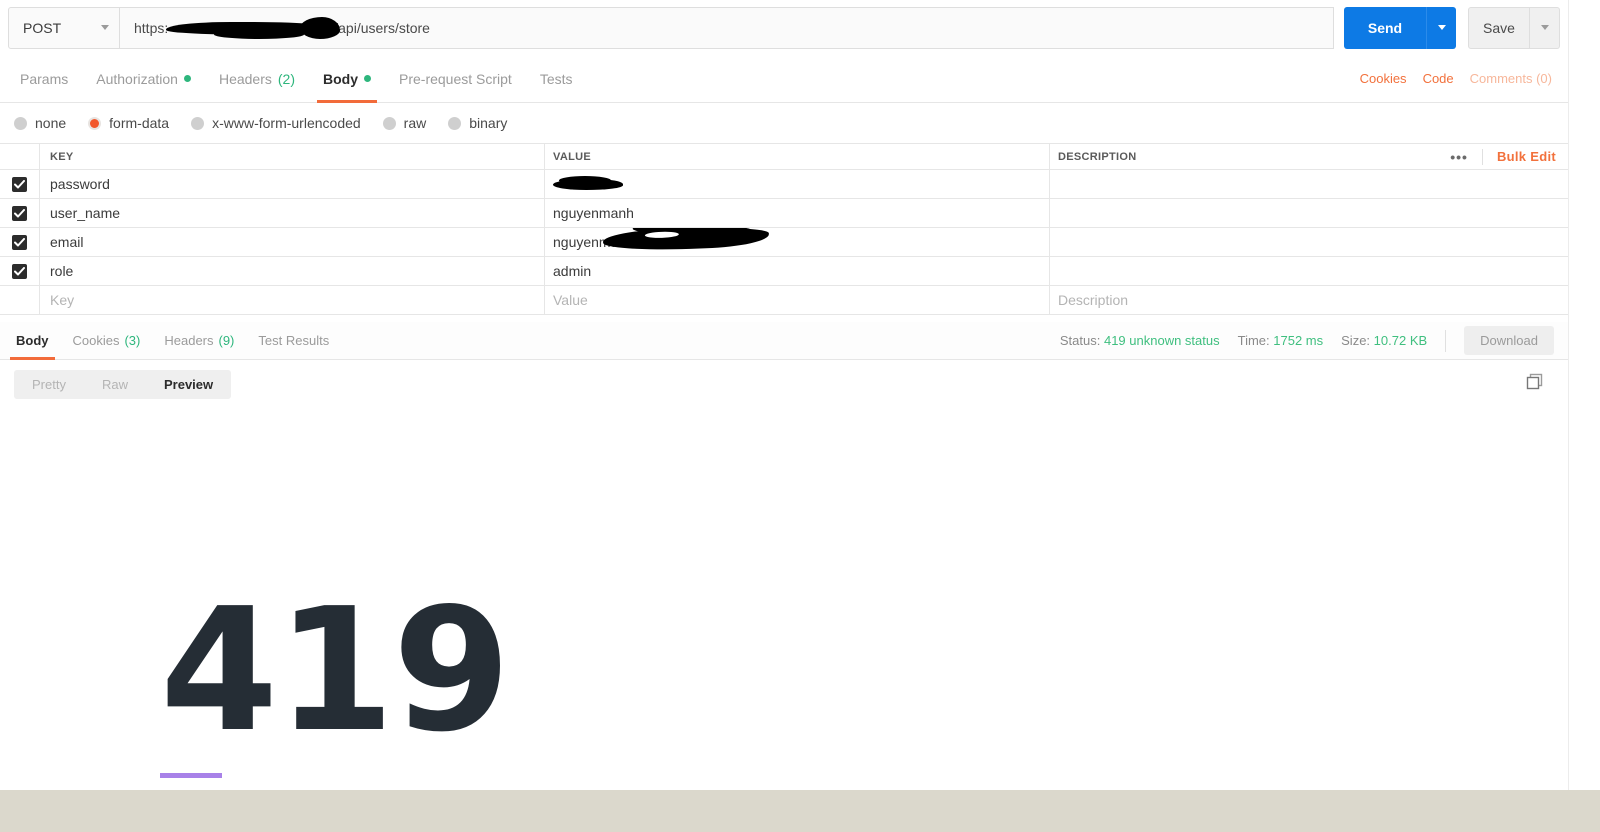 The image size is (1600, 832). What do you see at coordinates (292, 213) in the screenshot?
I see `row-key-cell: user_name` at bounding box center [292, 213].